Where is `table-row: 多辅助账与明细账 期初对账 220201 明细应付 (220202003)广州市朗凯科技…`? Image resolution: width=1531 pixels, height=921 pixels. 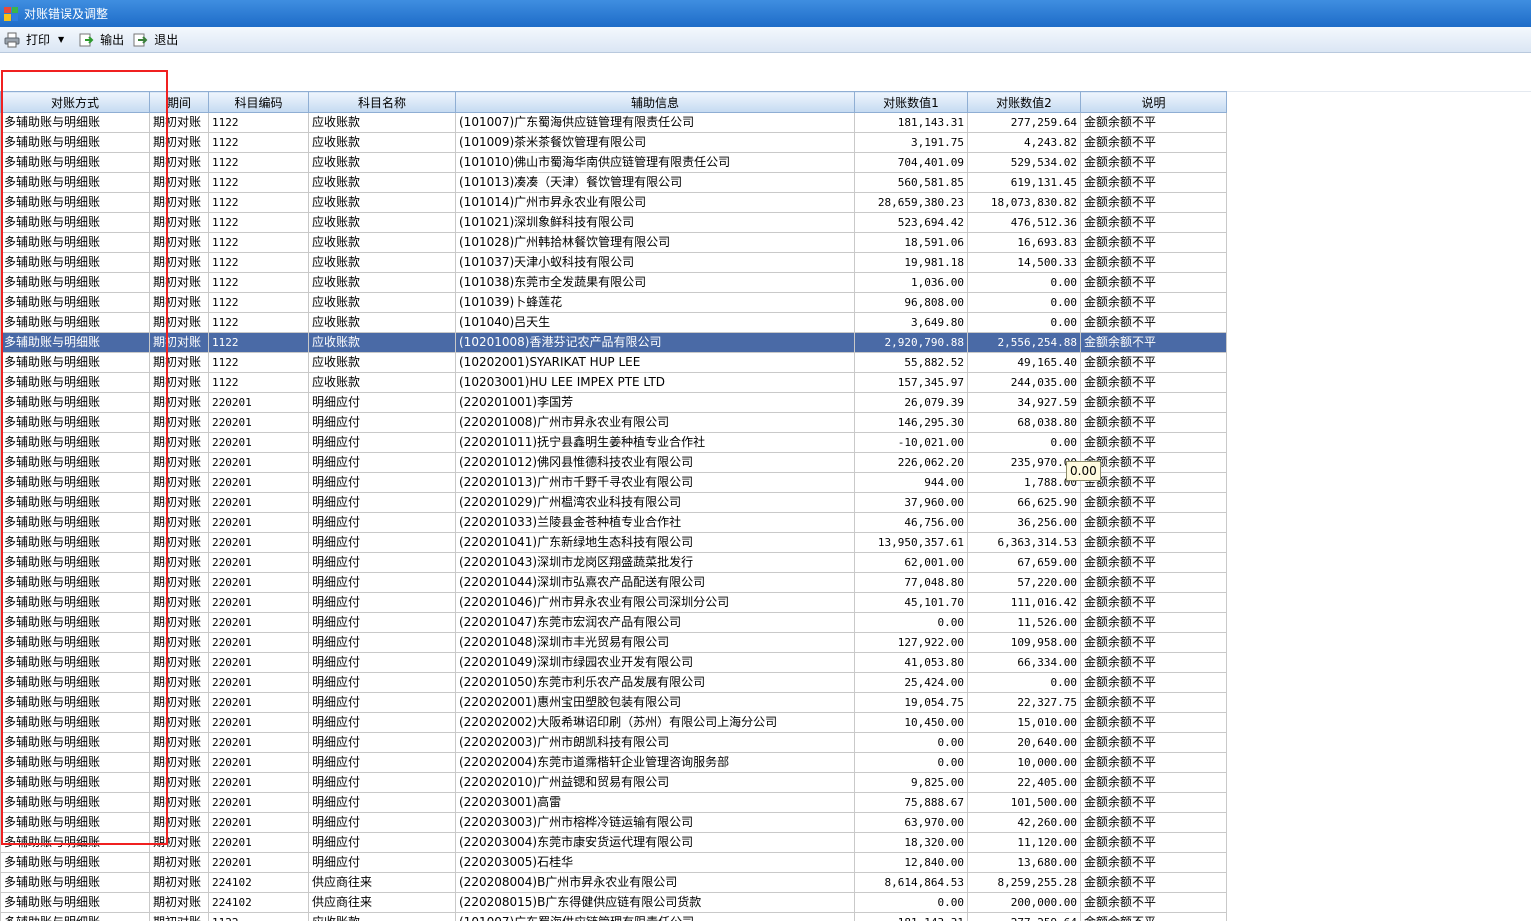 table-row: 多辅助账与明细账 期初对账 220201 明细应付 (220202003)广州市朗凯科技… is located at coordinates (613, 742).